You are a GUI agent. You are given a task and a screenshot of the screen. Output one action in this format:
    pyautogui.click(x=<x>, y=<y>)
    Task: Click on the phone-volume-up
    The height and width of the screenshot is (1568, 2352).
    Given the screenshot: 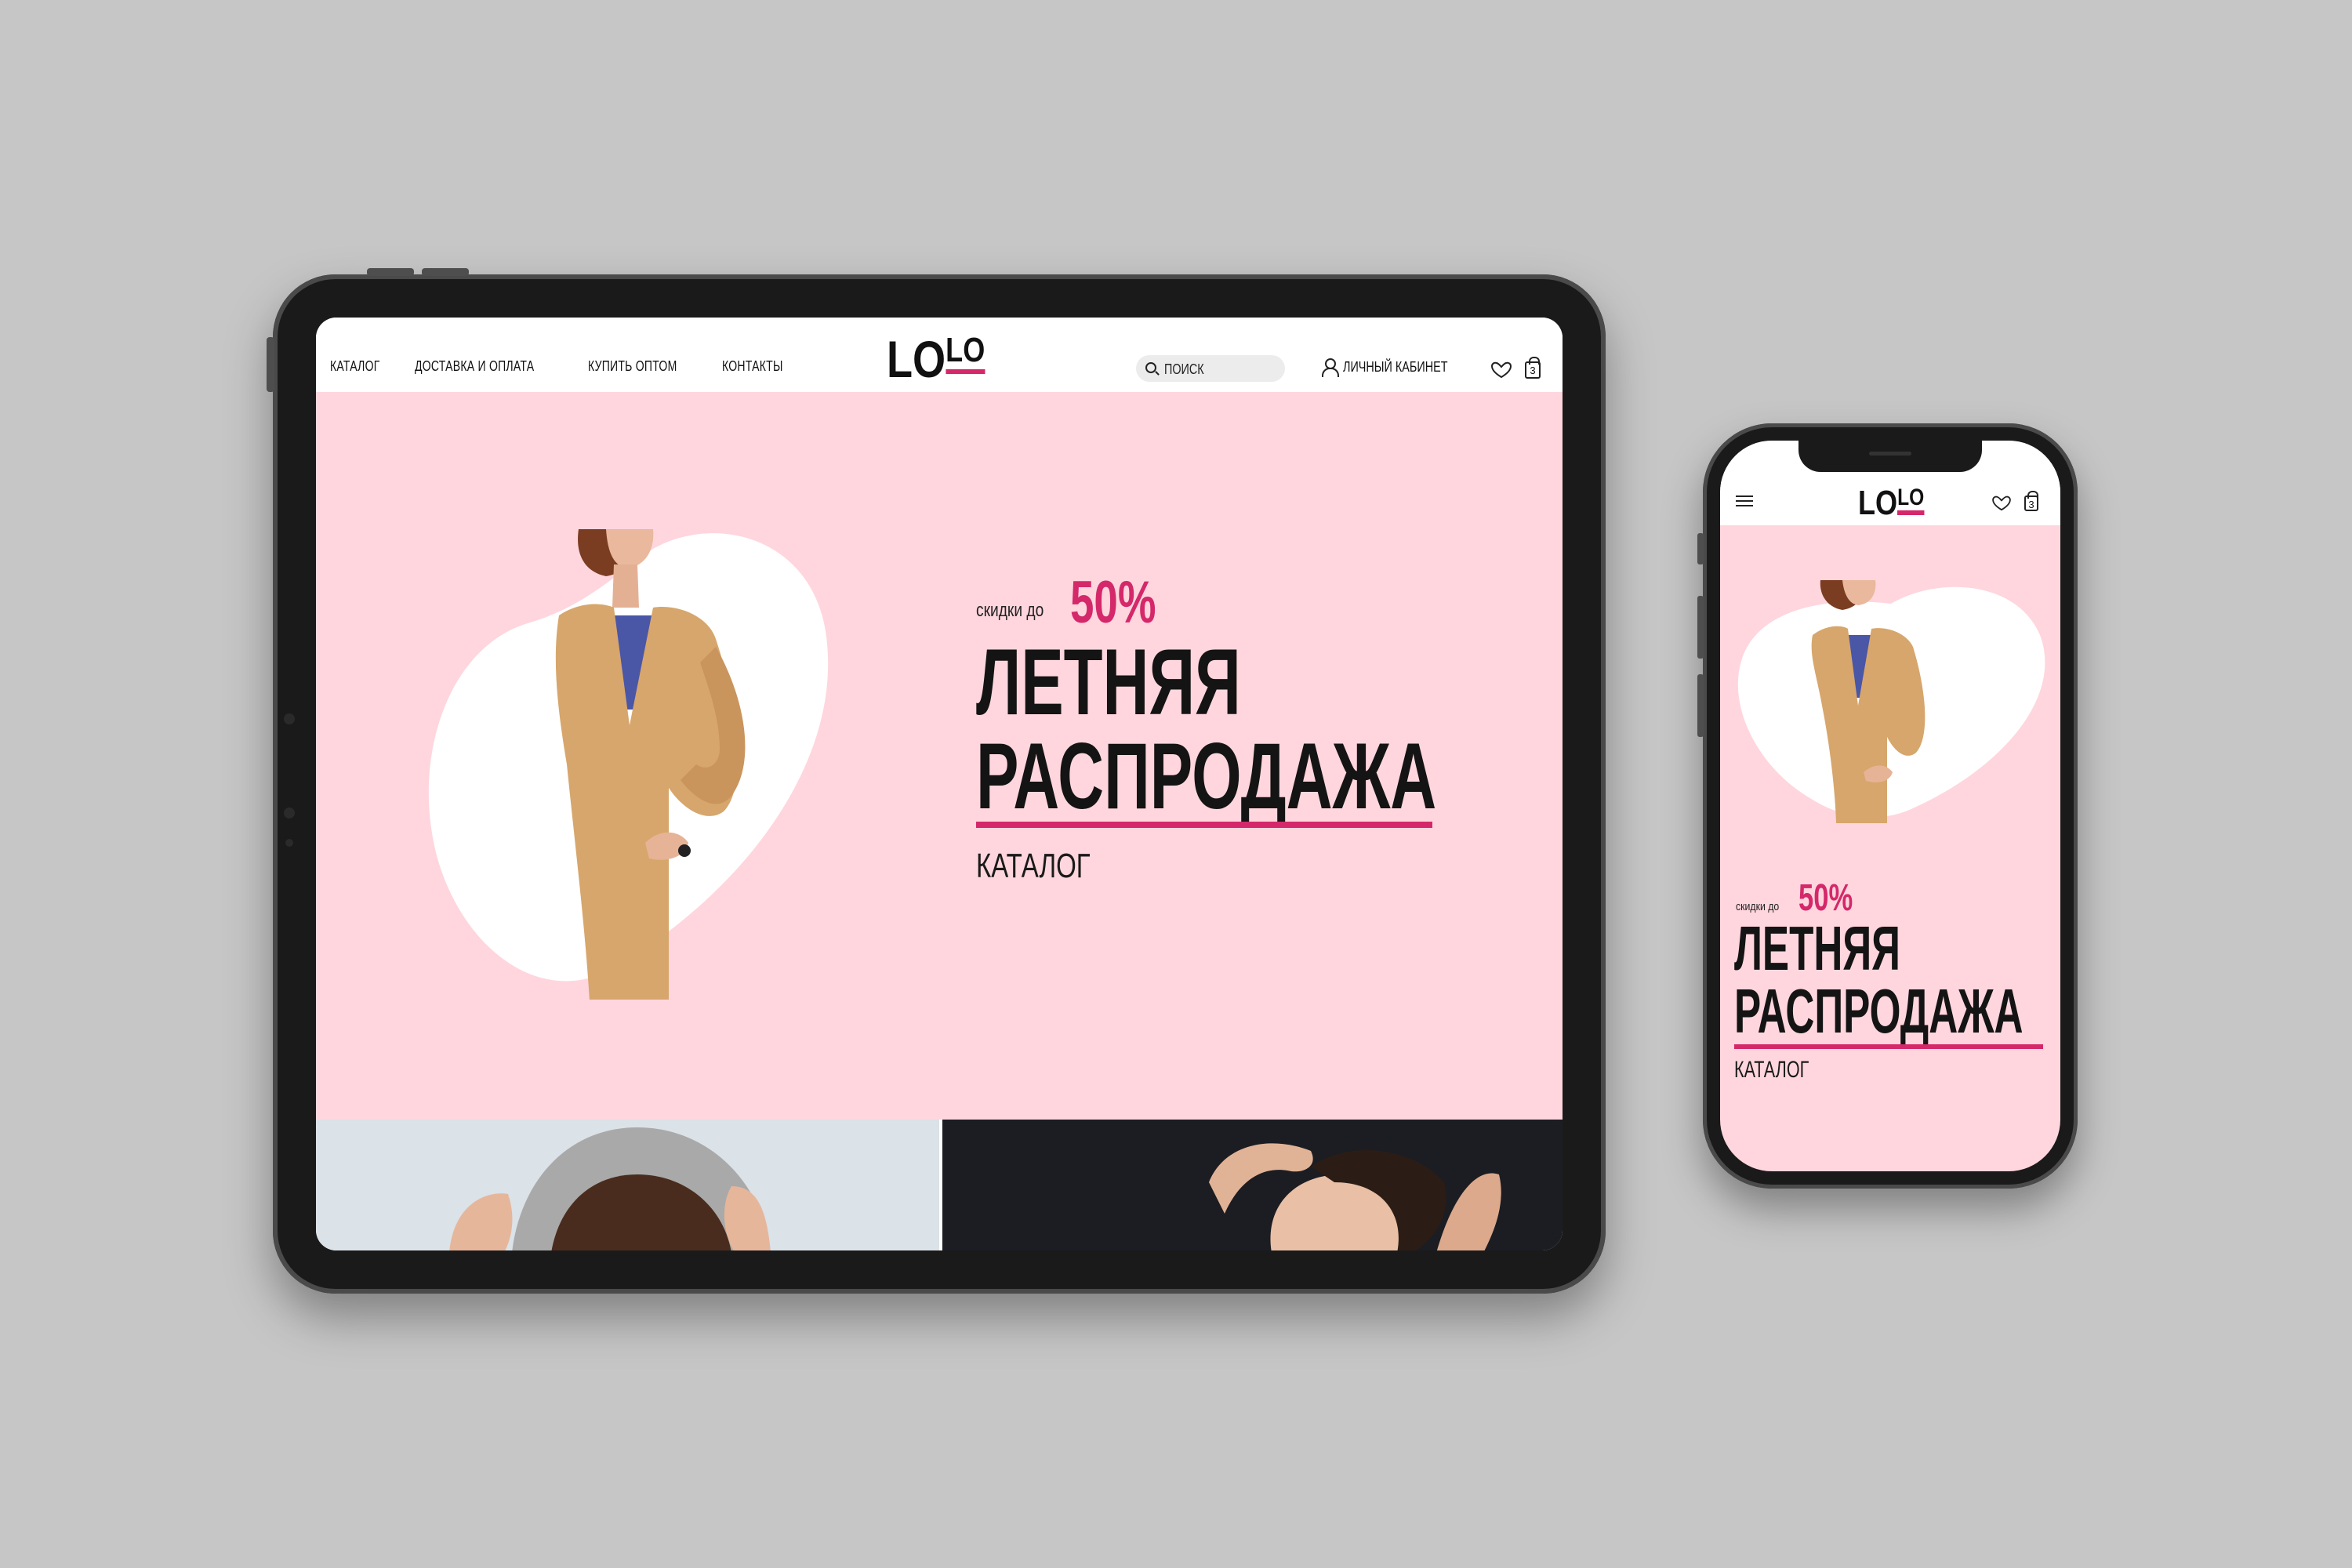 What is the action you would take?
    pyautogui.click(x=1700, y=627)
    